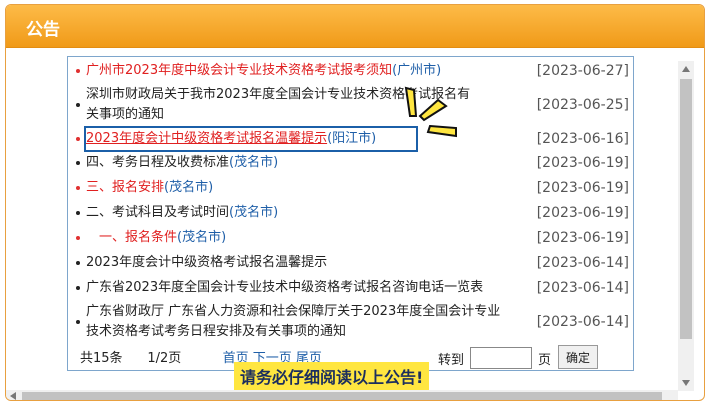 Image resolution: width=711 pixels, height=403 pixels. I want to click on goto-page-input, so click(501, 358).